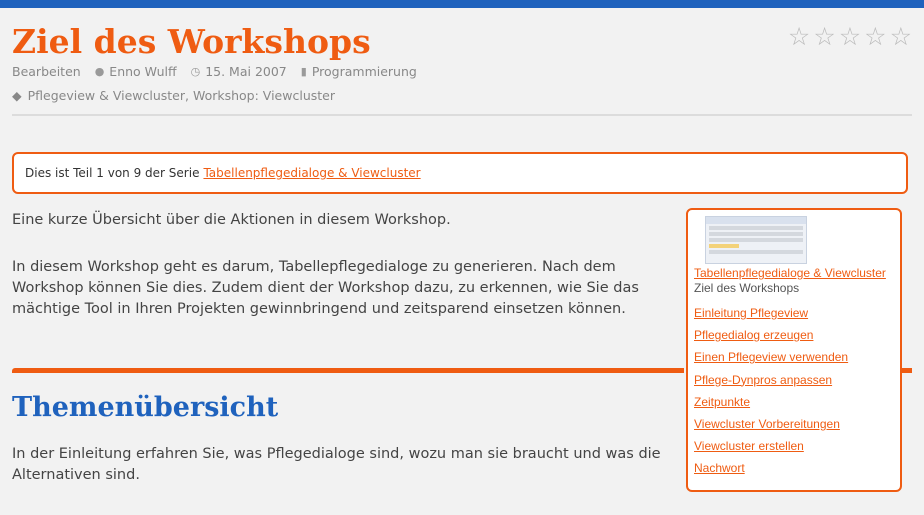 The height and width of the screenshot is (515, 924). Describe the element at coordinates (753, 335) in the screenshot. I see `series-nav-item: Pflegedialog erzeugen` at that location.